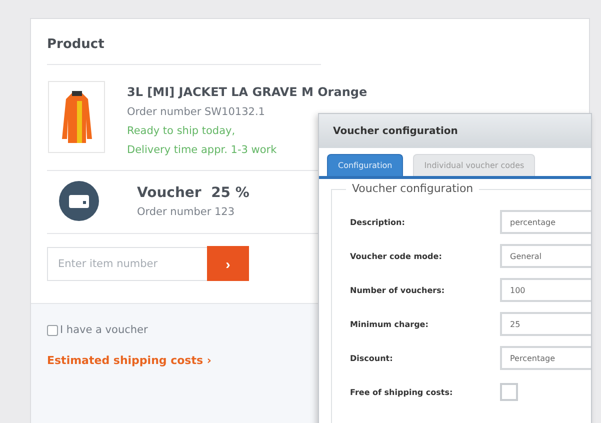 The width and height of the screenshot is (601, 423). I want to click on order-number: Order number SW10132.1, so click(196, 112).